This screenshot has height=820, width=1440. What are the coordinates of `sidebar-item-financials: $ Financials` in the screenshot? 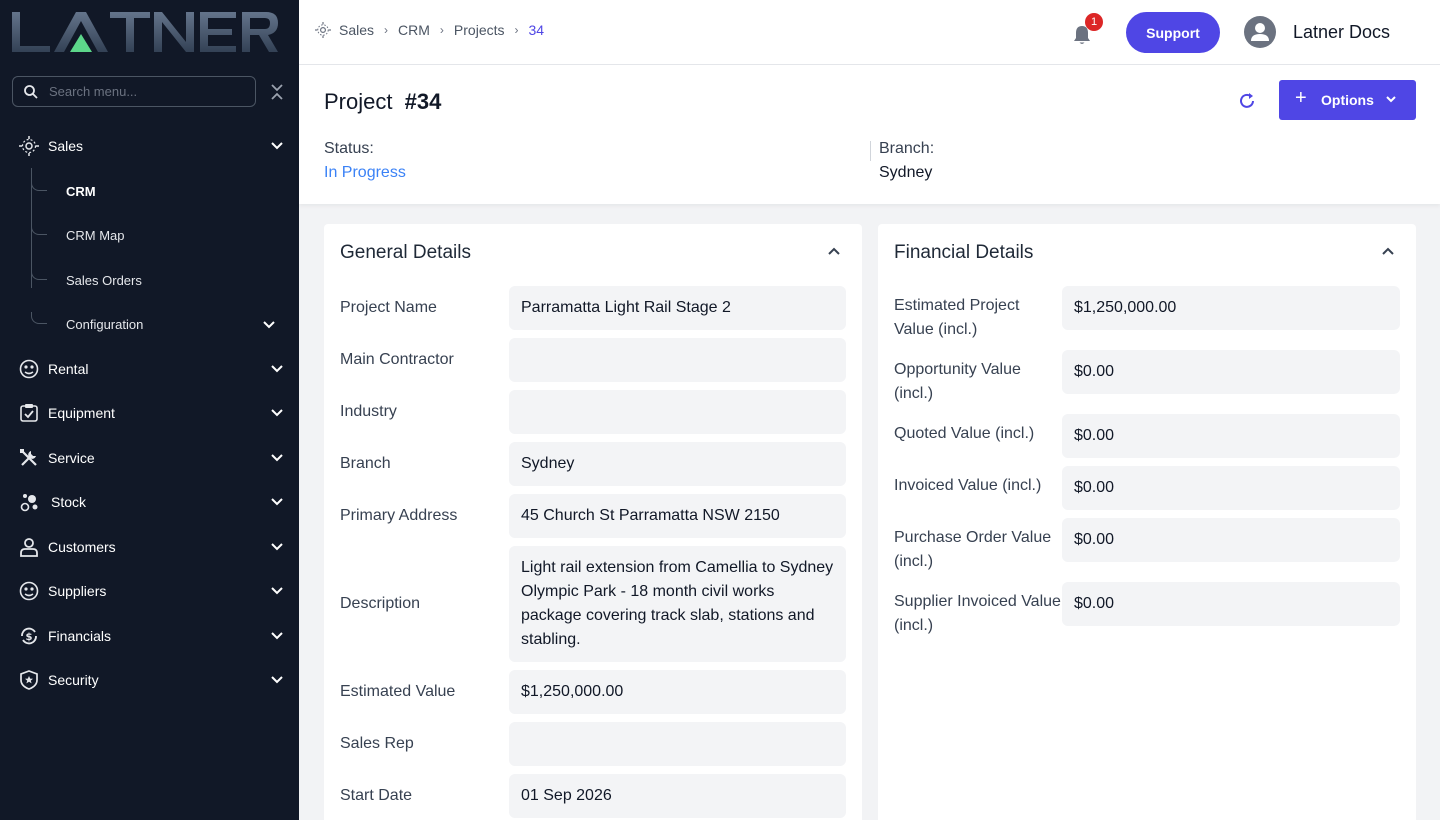 It's located at (149, 636).